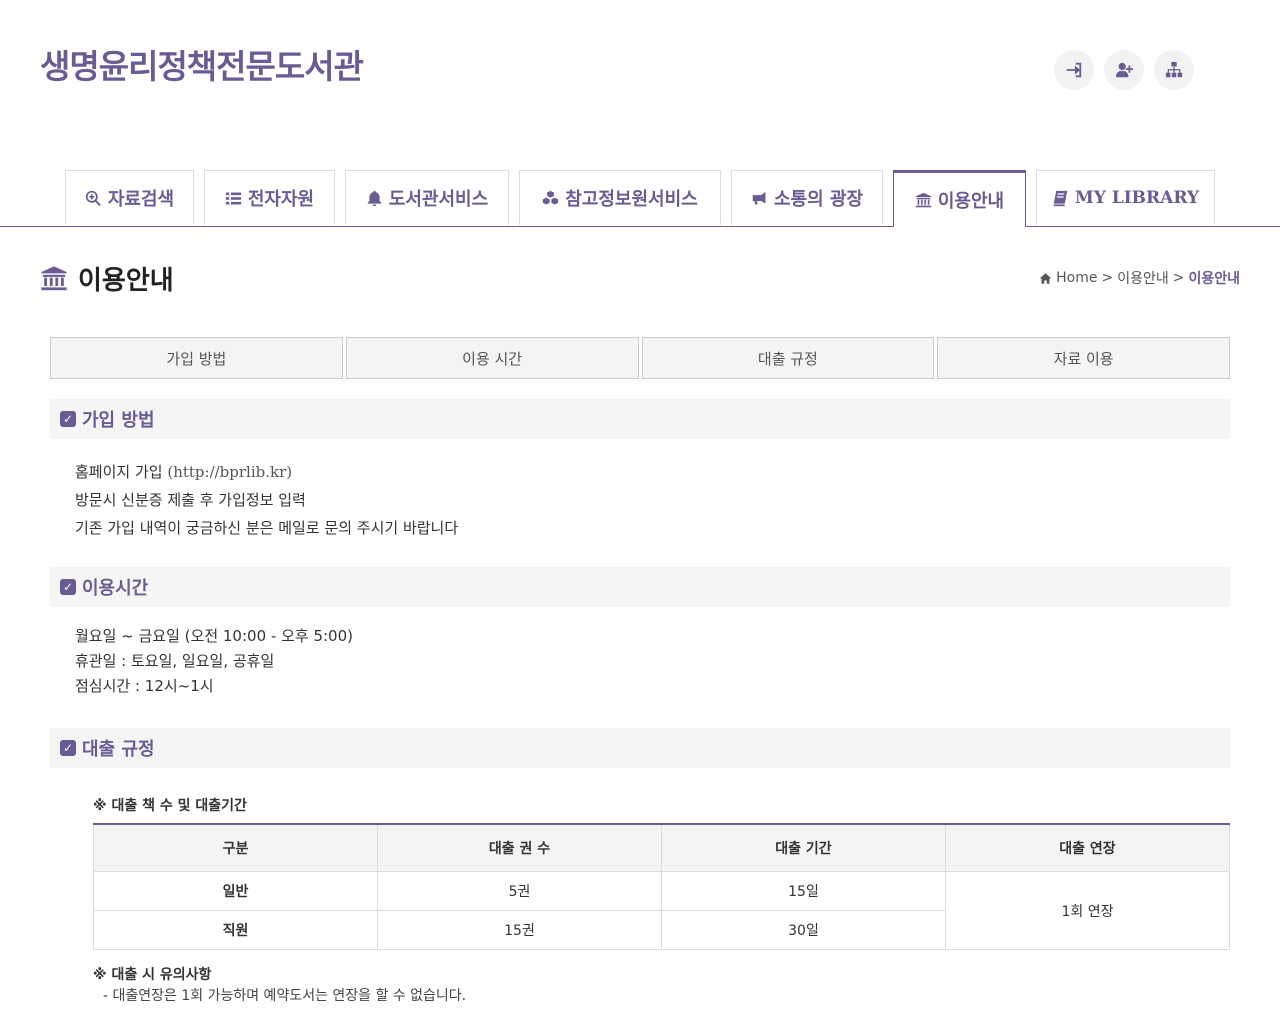 Image resolution: width=1280 pixels, height=1024 pixels. I want to click on sitemap-button, so click(1174, 70).